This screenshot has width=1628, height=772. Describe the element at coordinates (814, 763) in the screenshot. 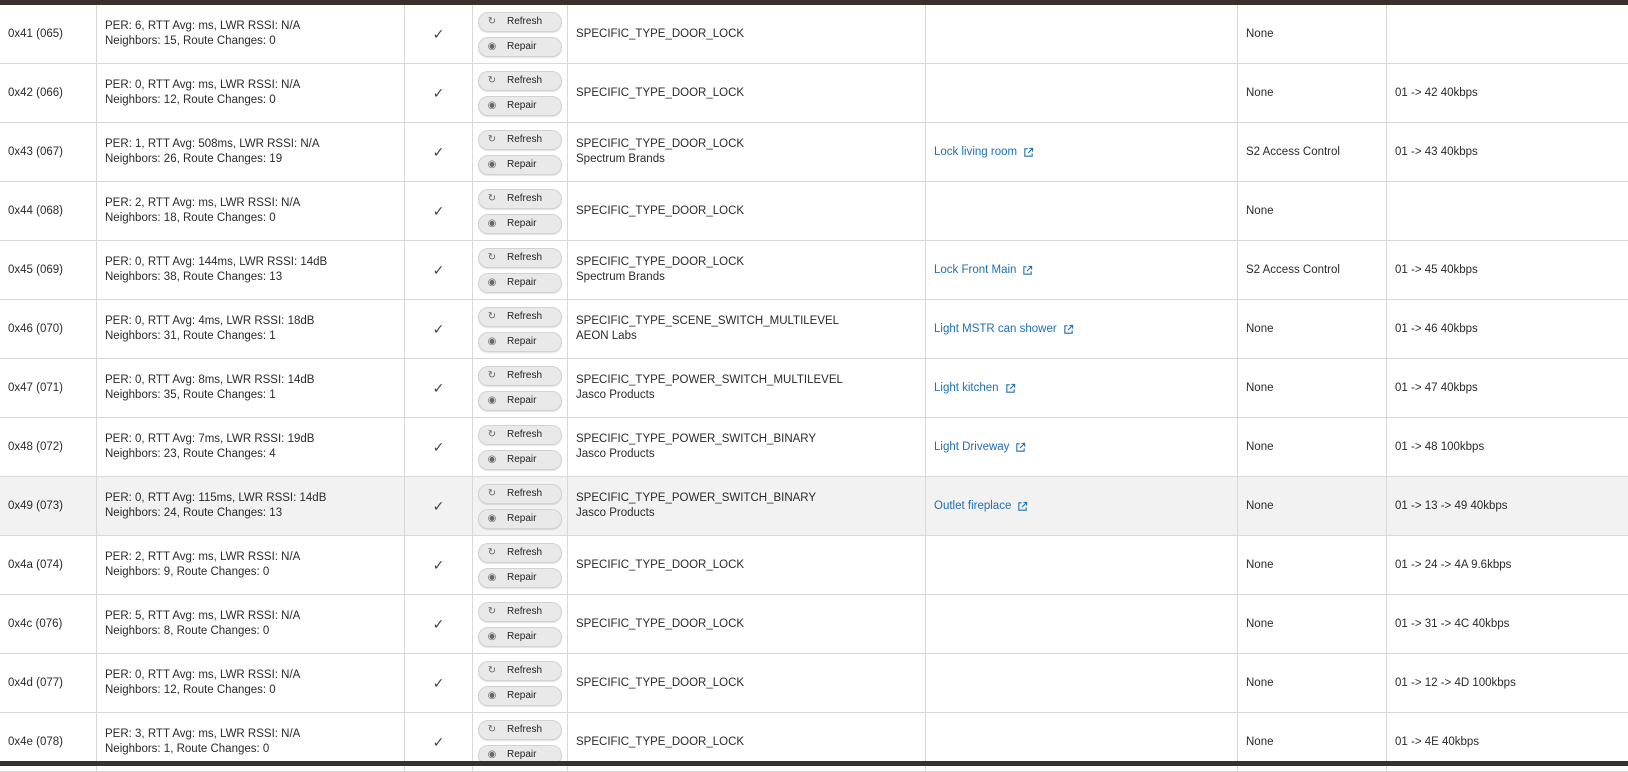

I see `window-bottom-bar` at that location.